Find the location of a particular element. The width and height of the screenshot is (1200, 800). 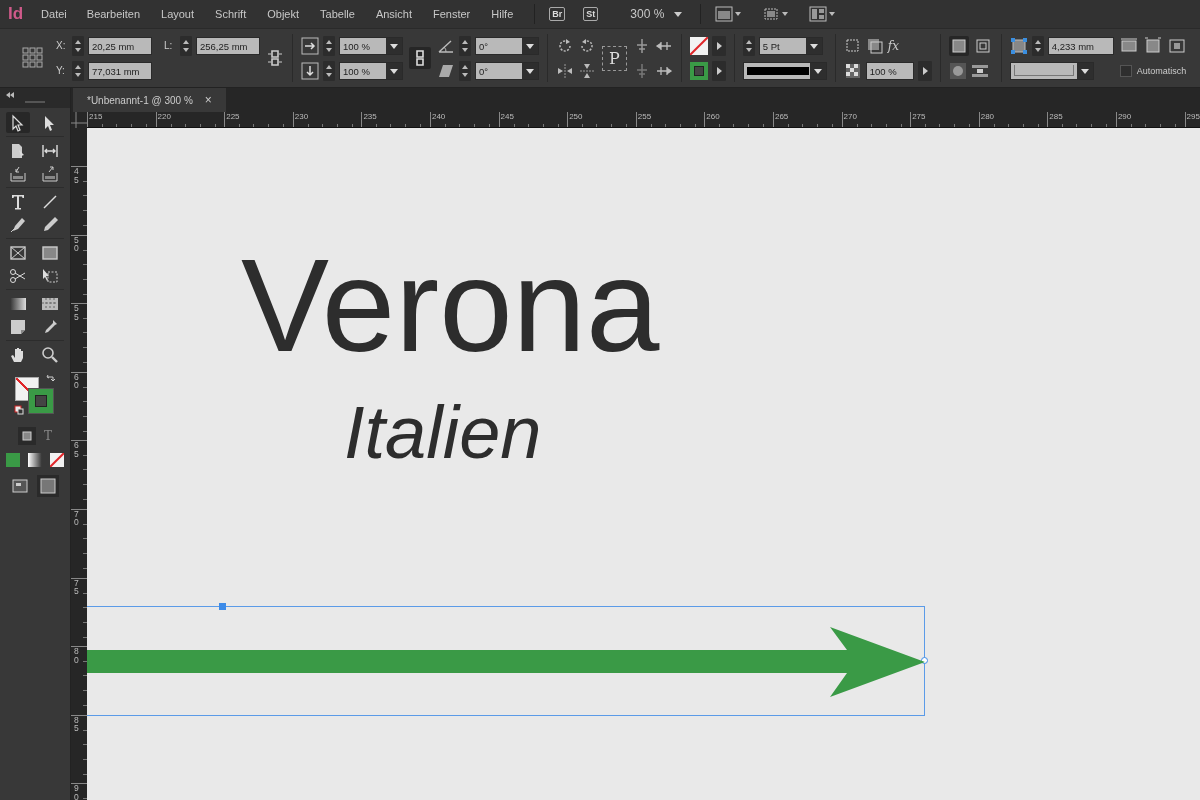

shear-dropdown: 0° is located at coordinates (507, 70).